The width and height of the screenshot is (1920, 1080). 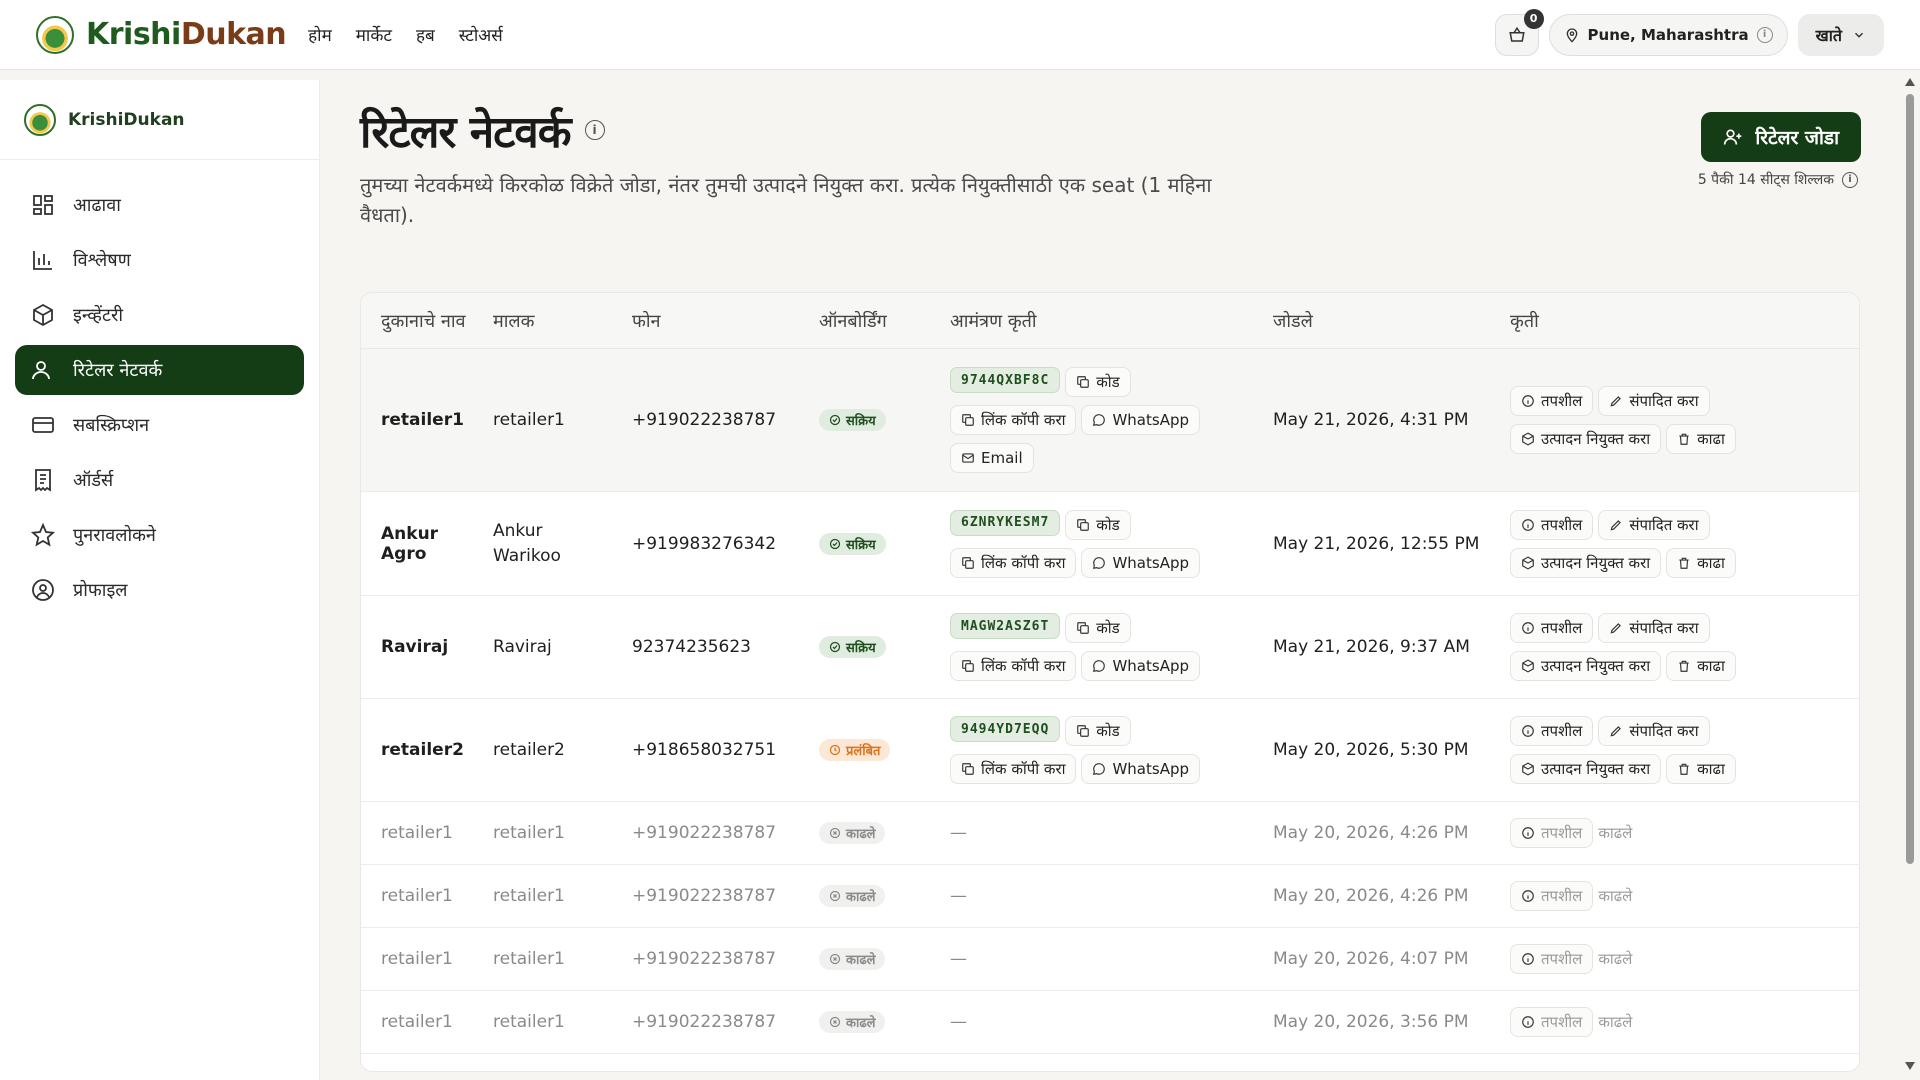 I want to click on page-scrollbar, so click(x=1910, y=574).